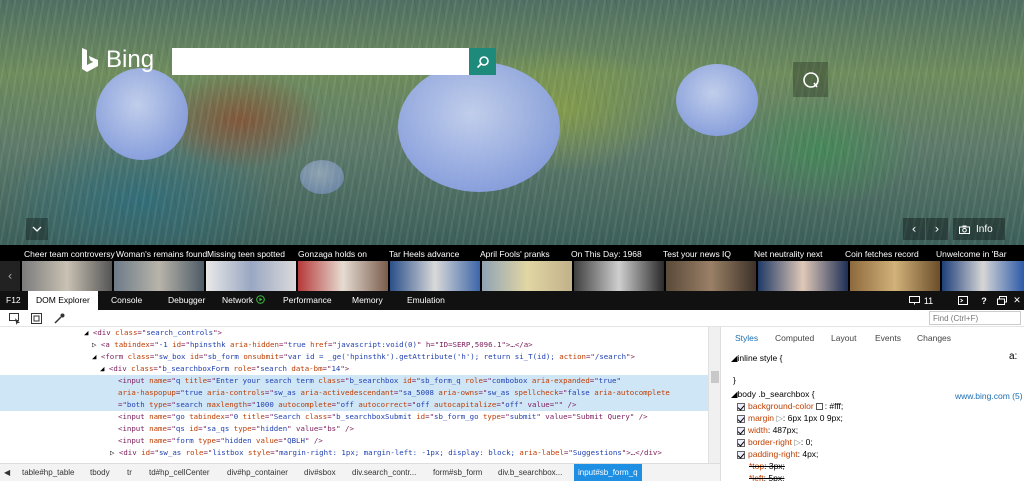 Image resolution: width=1024 pixels, height=481 pixels. I want to click on tab-layout: Layout, so click(844, 338).